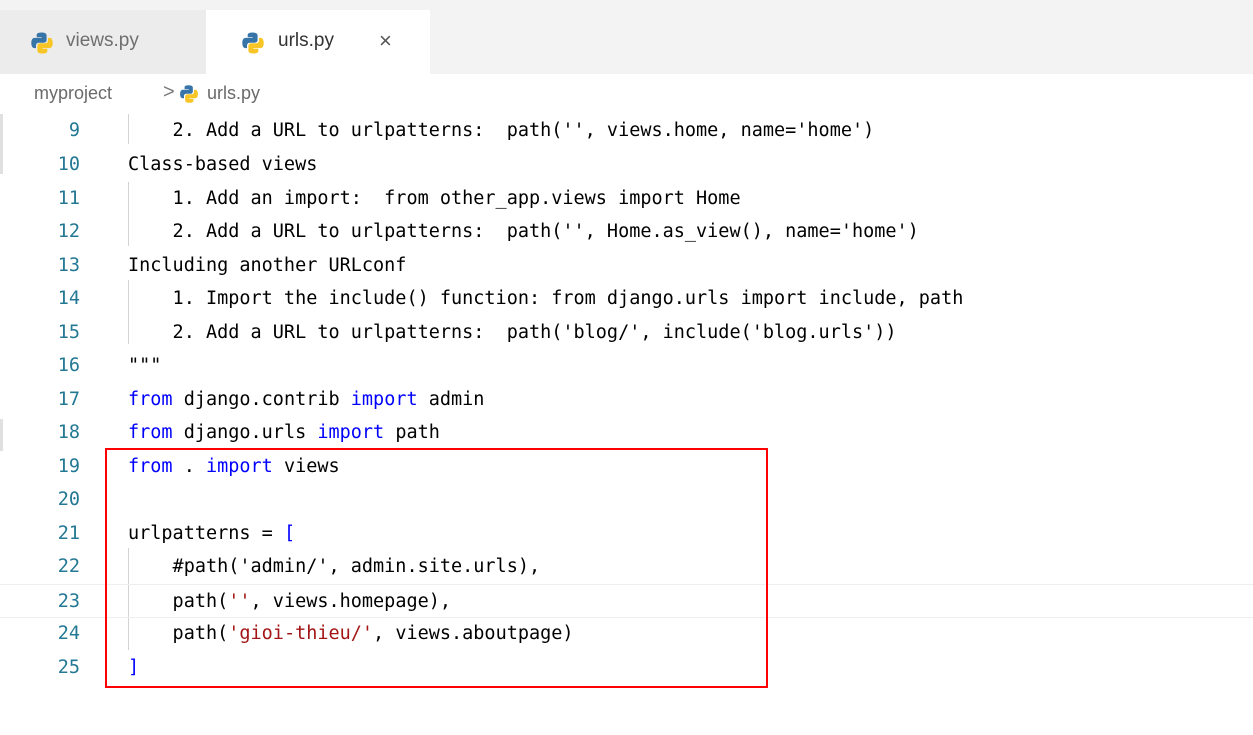 This screenshot has height=735, width=1253. What do you see at coordinates (626, 433) in the screenshot?
I see `code-line: 18 from django.urls import path` at bounding box center [626, 433].